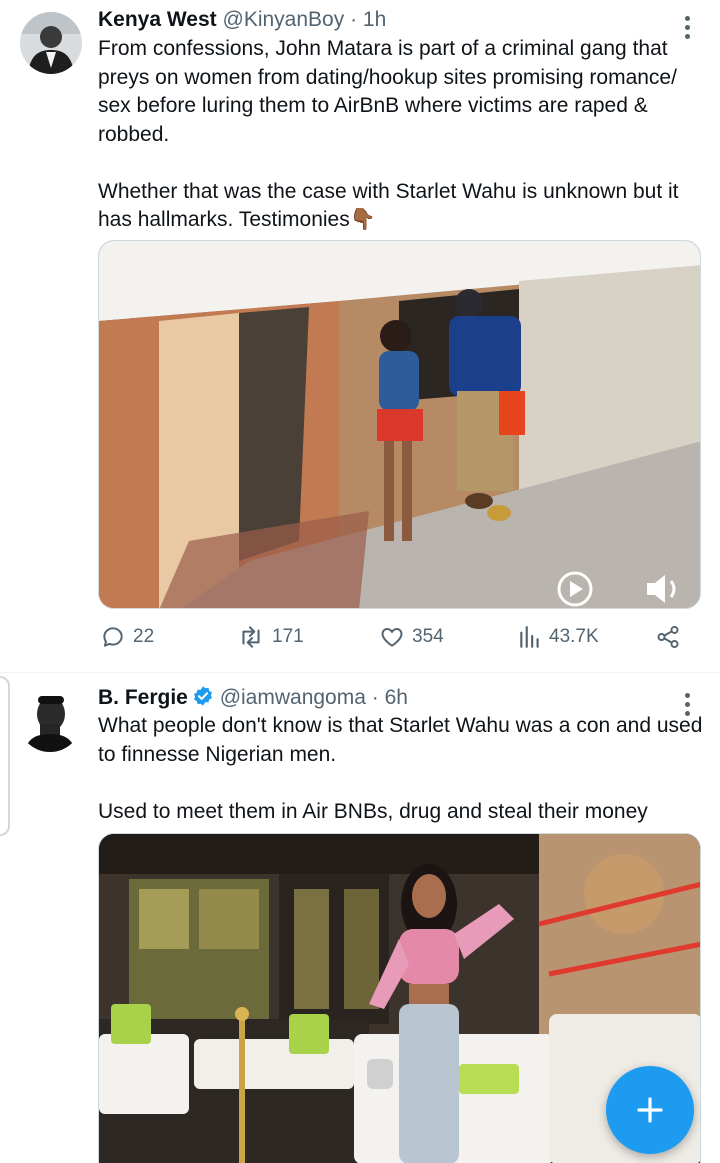 The height and width of the screenshot is (1163, 720). I want to click on retweet-icon, so click(251, 637).